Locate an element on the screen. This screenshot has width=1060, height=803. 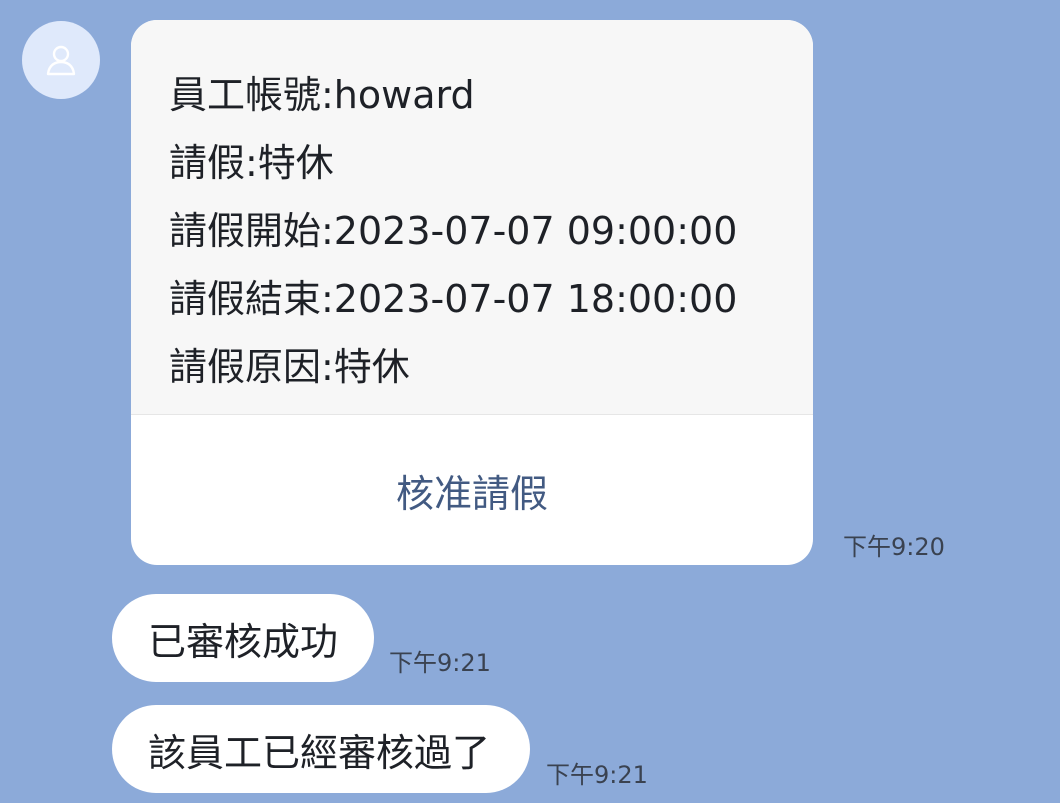
message-timestamp: 下午9:20 is located at coordinates (894, 547).